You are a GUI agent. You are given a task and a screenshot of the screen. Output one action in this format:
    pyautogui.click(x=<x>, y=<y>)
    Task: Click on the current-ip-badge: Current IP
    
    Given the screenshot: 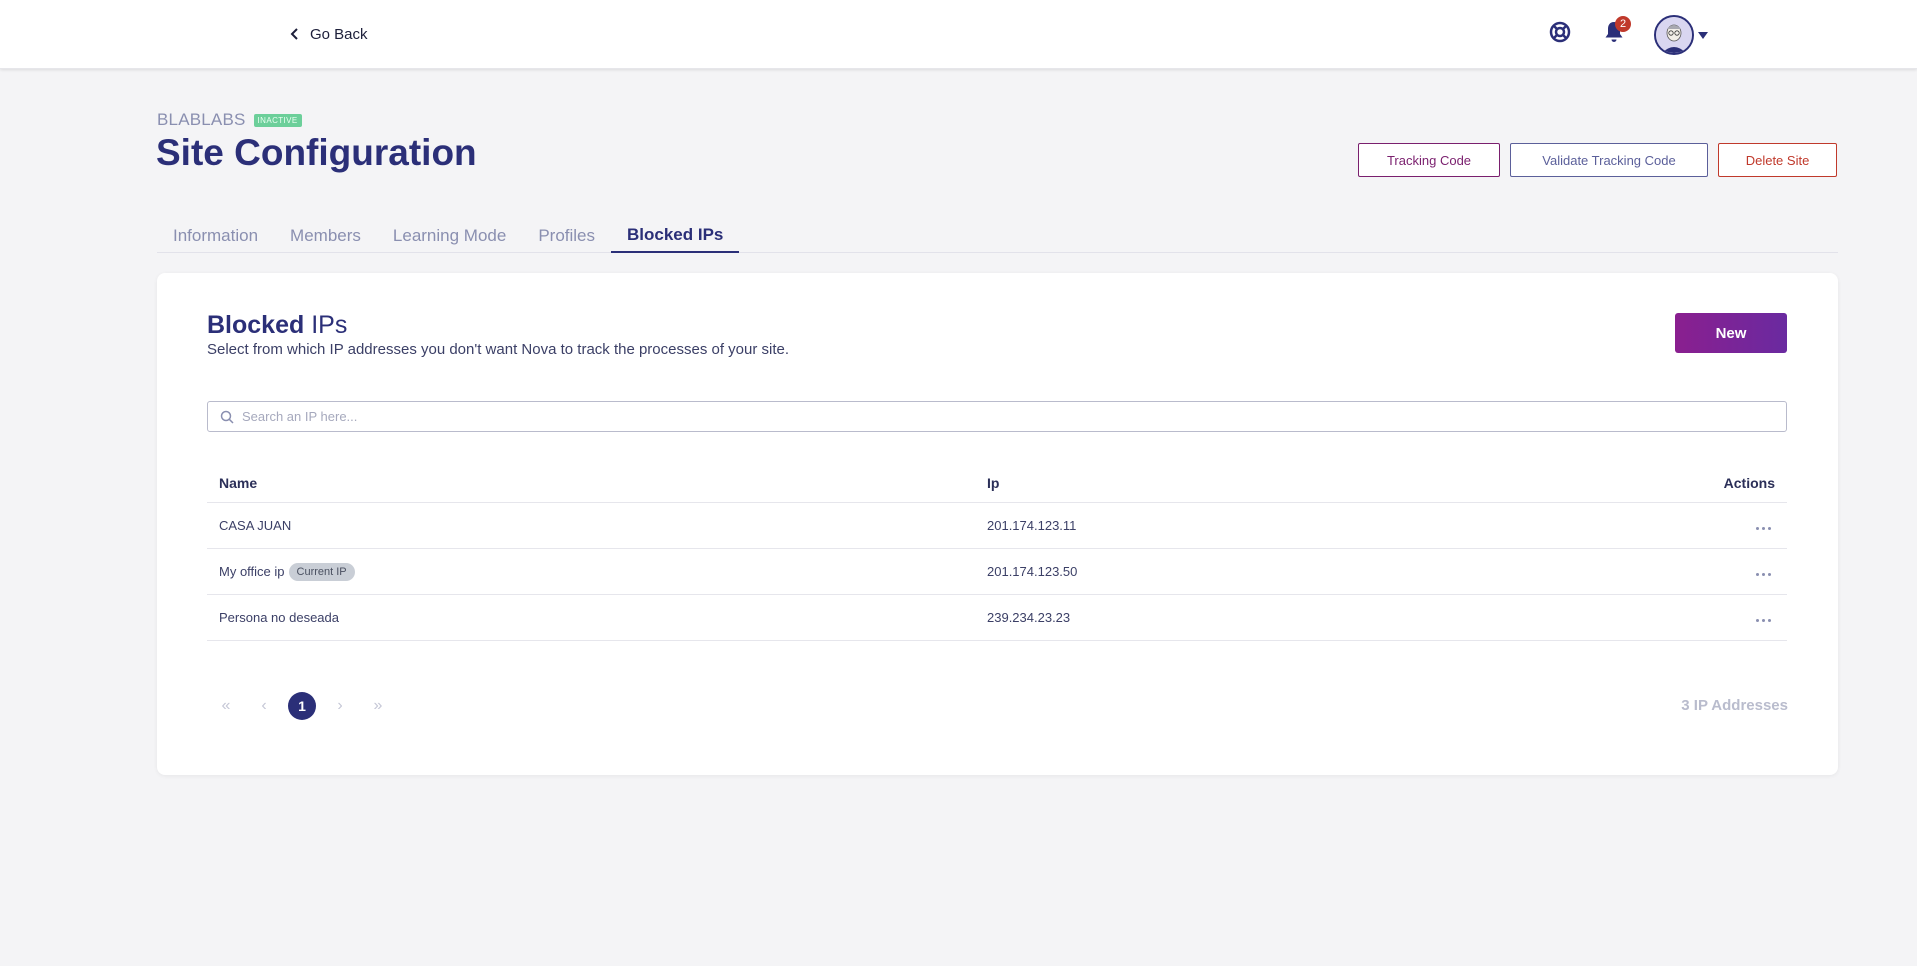 What is the action you would take?
    pyautogui.click(x=321, y=571)
    